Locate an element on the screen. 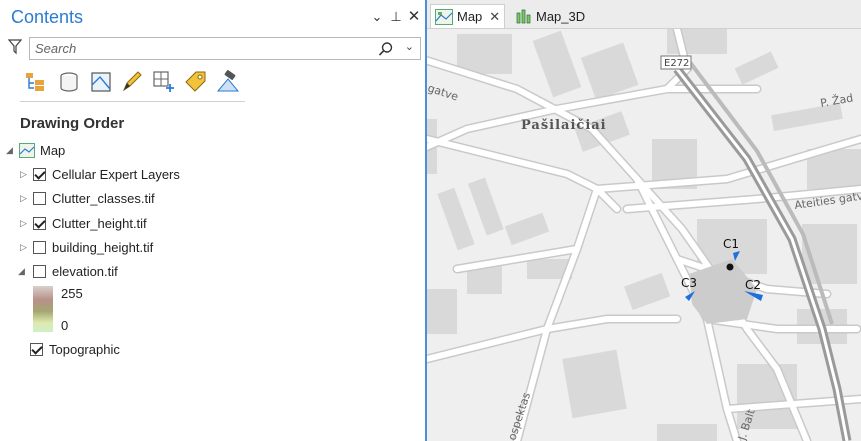  layer-row-clutter-classes: ▷ Clutter_classes.tif is located at coordinates (87, 198).